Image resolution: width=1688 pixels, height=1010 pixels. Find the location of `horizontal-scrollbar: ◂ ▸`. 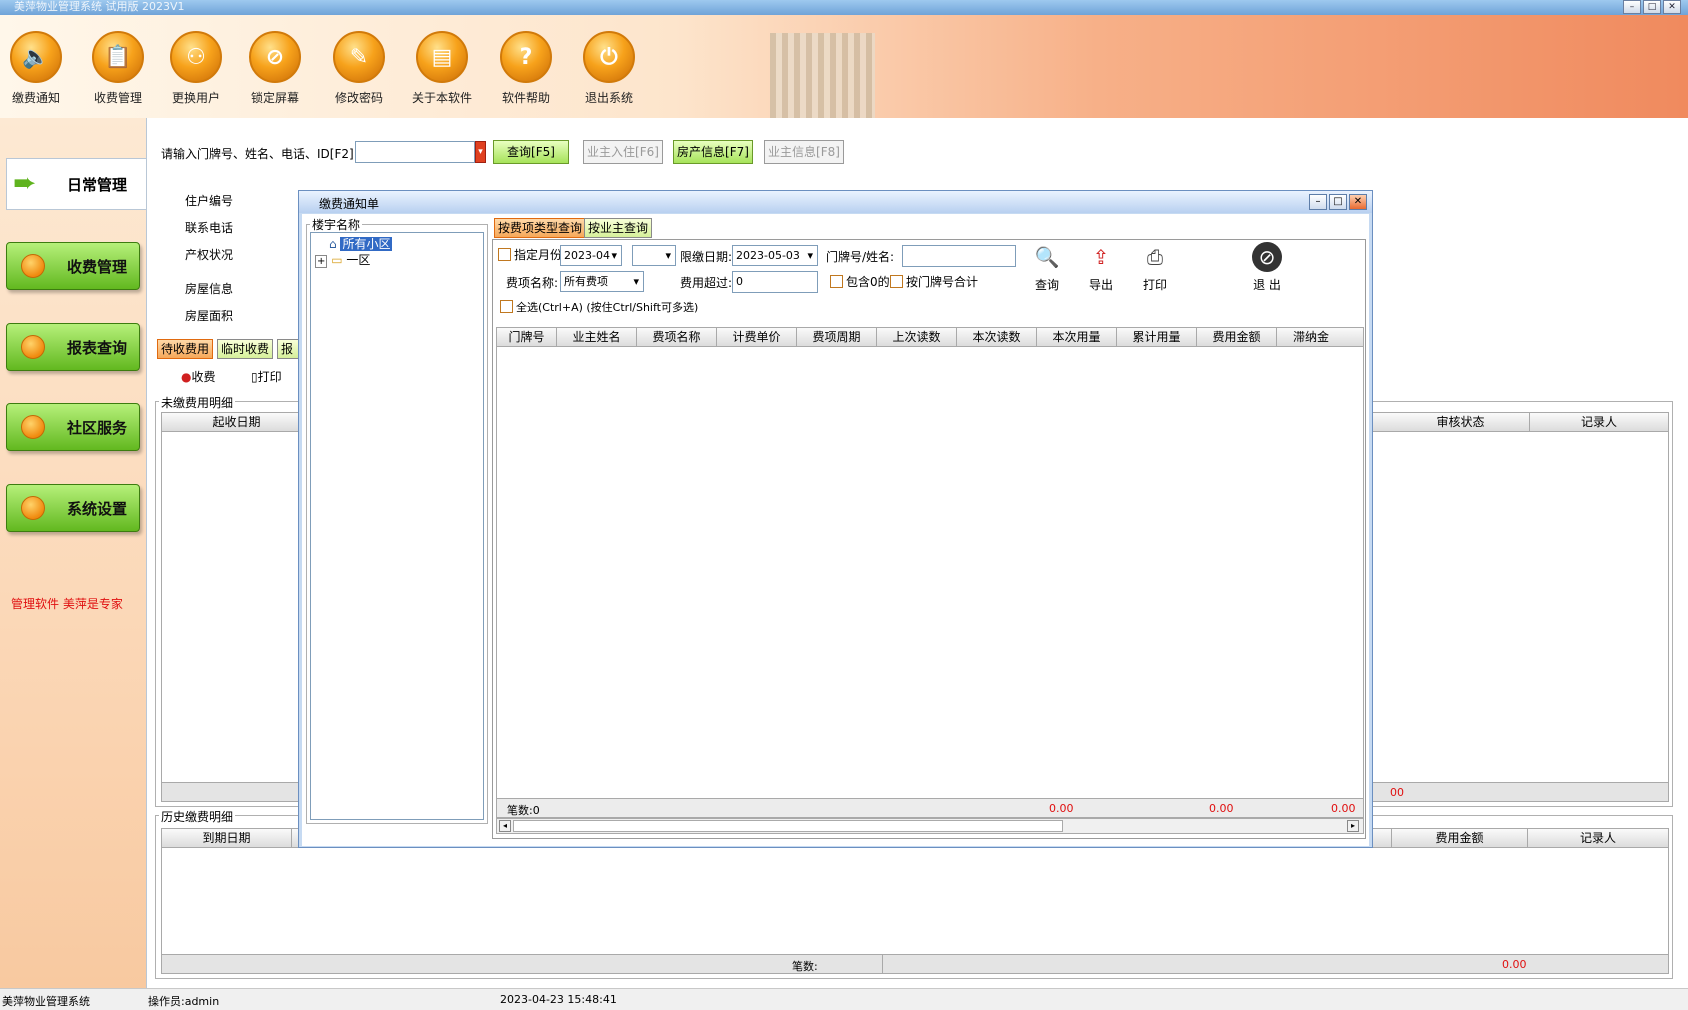

horizontal-scrollbar: ◂ ▸ is located at coordinates (930, 826).